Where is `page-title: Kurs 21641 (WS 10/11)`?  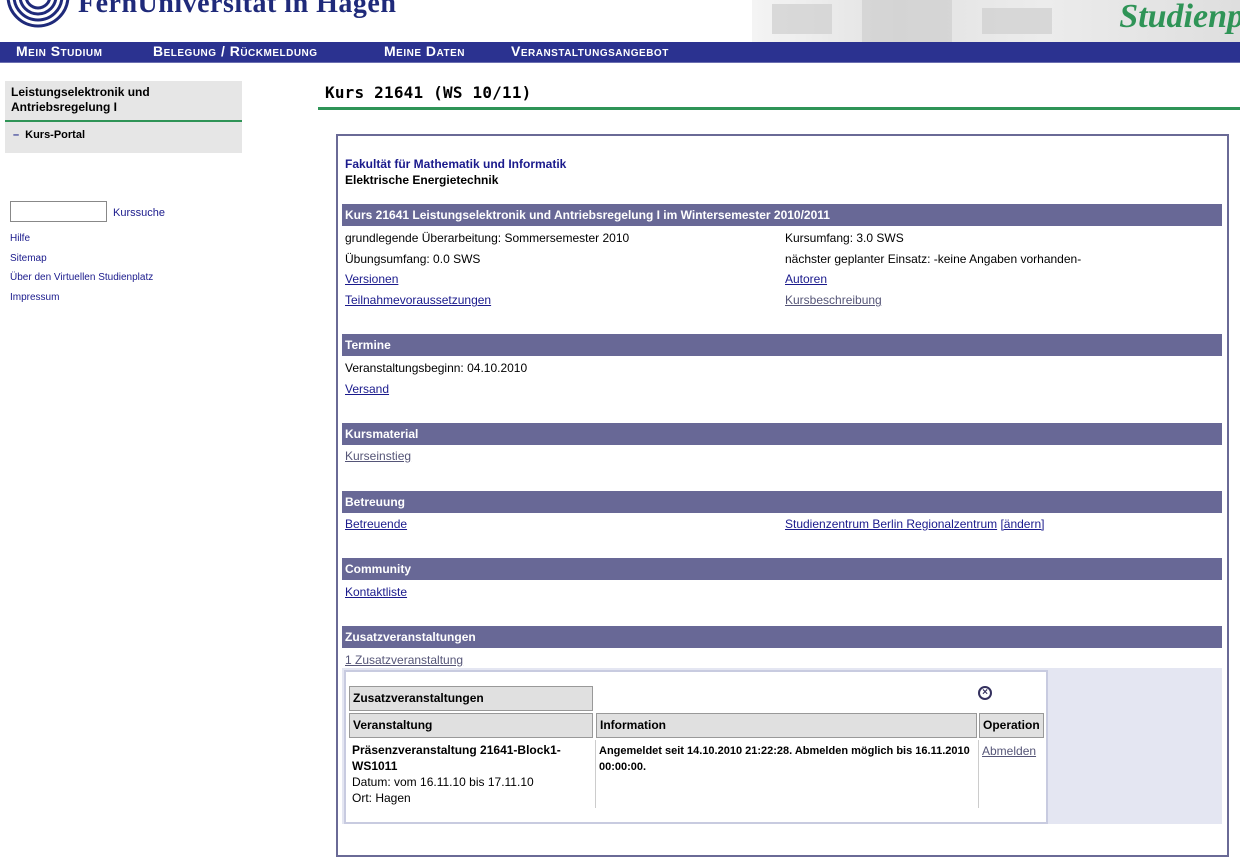 page-title: Kurs 21641 (WS 10/11) is located at coordinates (428, 92).